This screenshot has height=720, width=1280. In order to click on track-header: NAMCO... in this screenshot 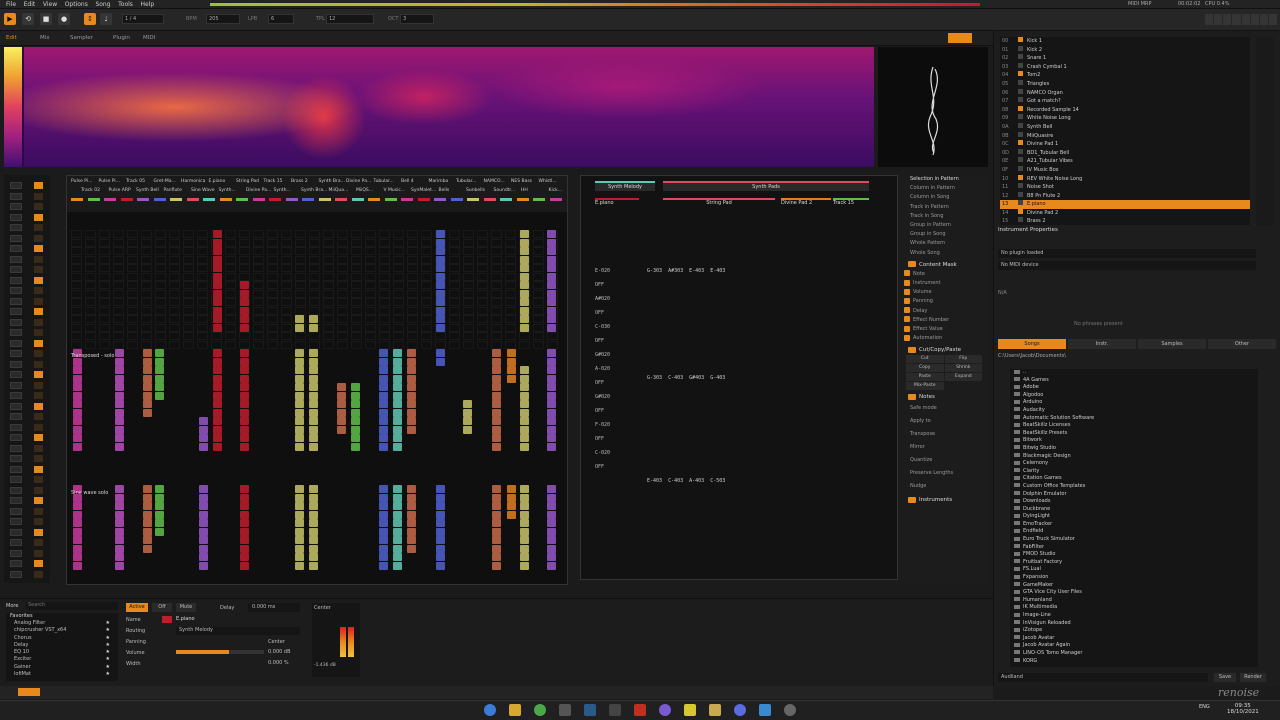, I will do `click(494, 181)`.